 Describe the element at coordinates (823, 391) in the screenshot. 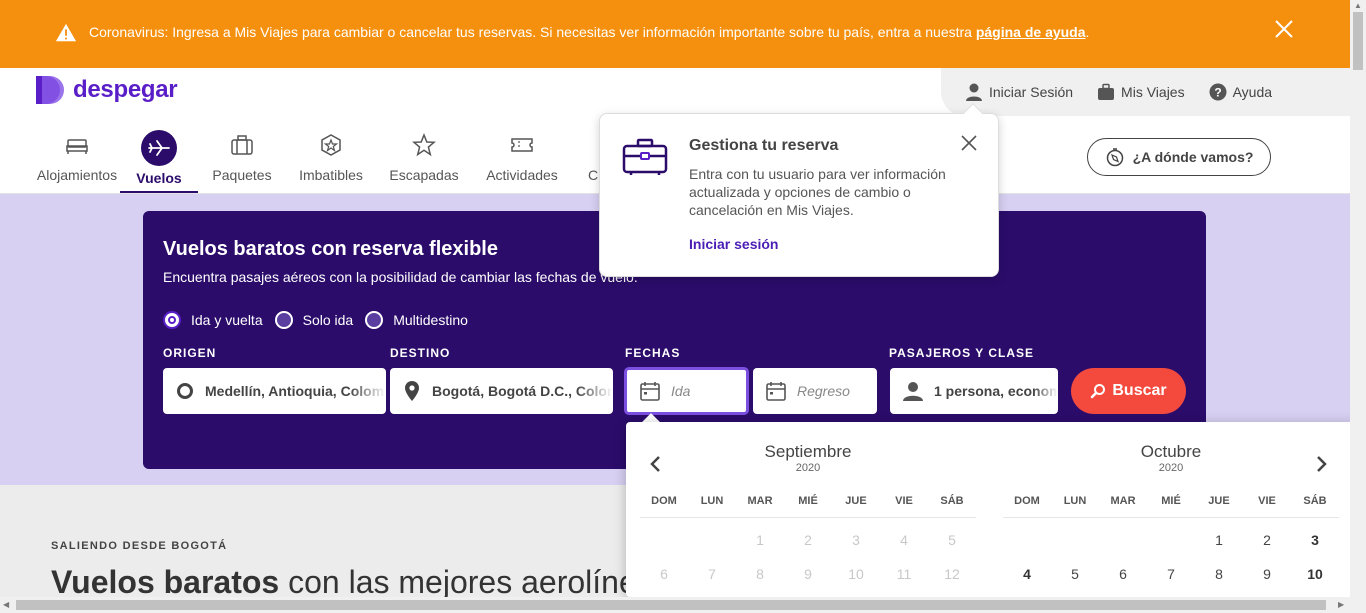

I see `return-placeholder: Regreso` at that location.